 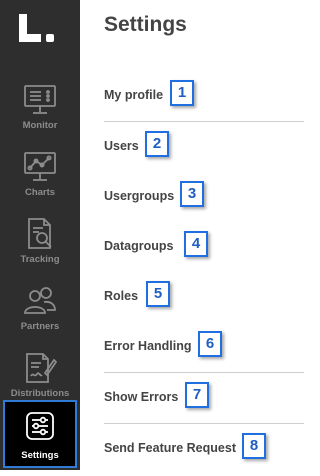 I want to click on callout-badge: 1, so click(x=182, y=93).